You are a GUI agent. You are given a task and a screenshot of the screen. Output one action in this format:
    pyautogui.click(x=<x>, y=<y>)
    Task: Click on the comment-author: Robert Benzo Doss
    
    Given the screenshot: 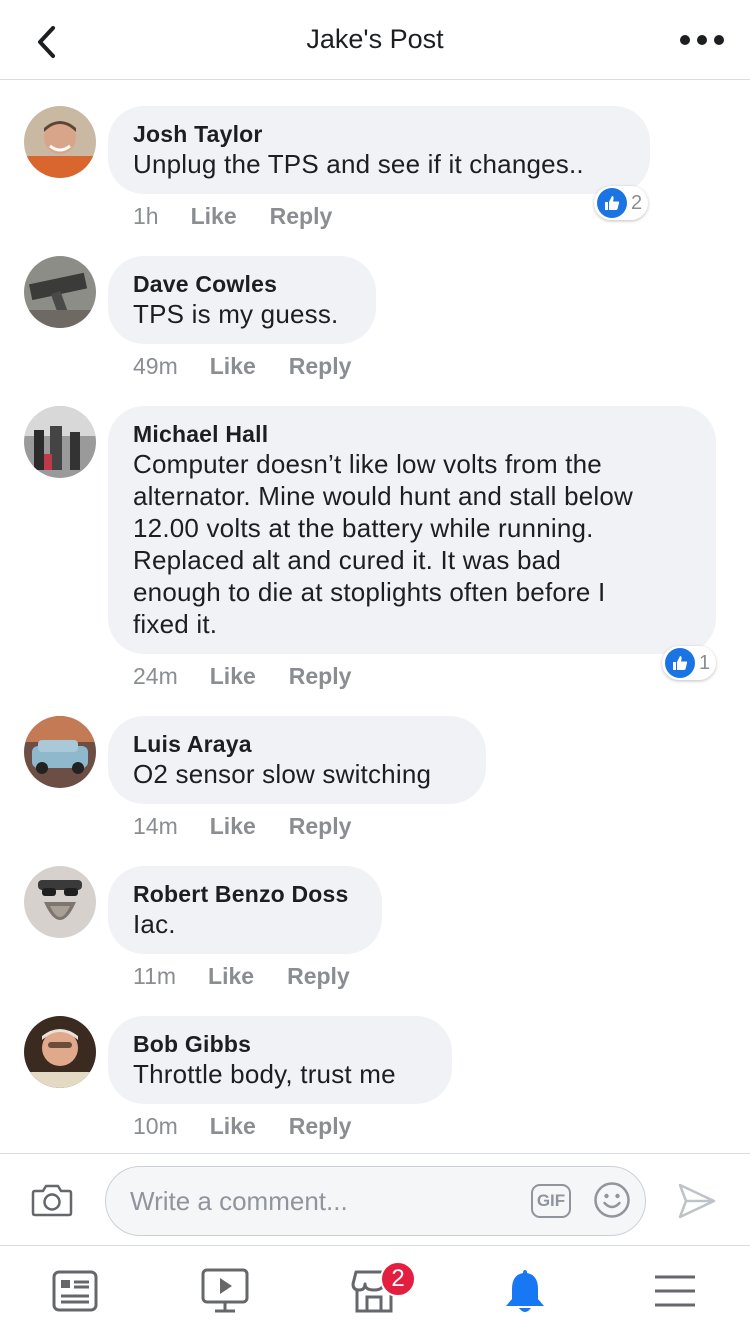 What is the action you would take?
    pyautogui.click(x=245, y=894)
    